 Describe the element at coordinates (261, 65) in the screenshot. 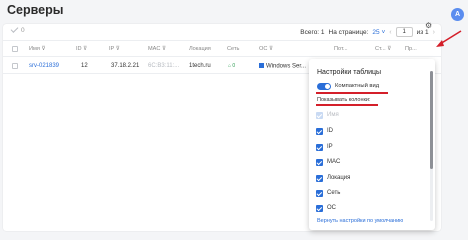

I see `windows-icon` at that location.